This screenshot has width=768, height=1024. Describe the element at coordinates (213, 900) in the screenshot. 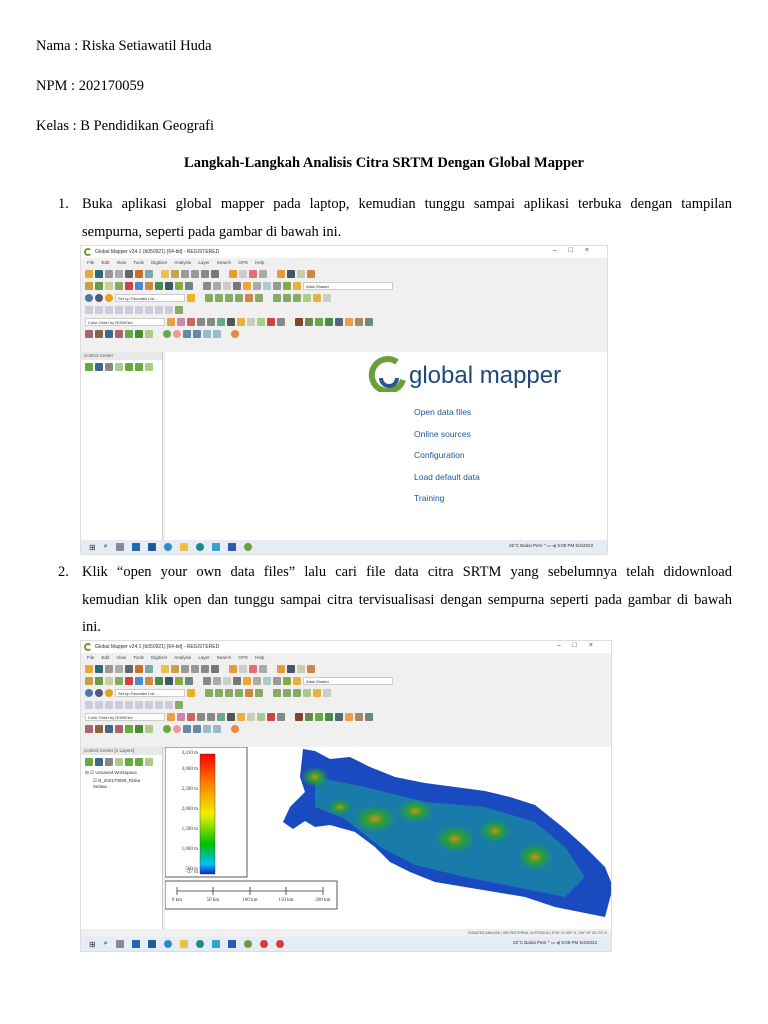

I see `scale-label: 50 km` at that location.